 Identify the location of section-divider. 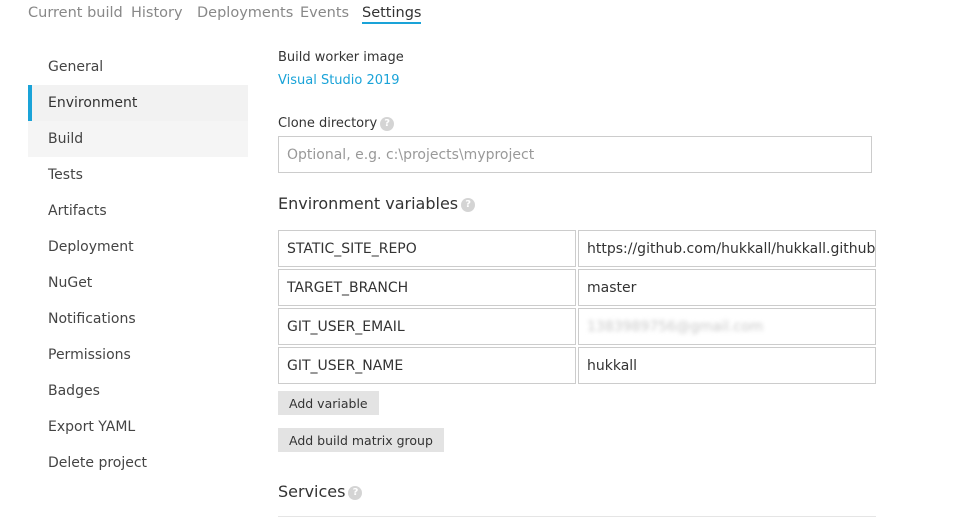
(577, 516).